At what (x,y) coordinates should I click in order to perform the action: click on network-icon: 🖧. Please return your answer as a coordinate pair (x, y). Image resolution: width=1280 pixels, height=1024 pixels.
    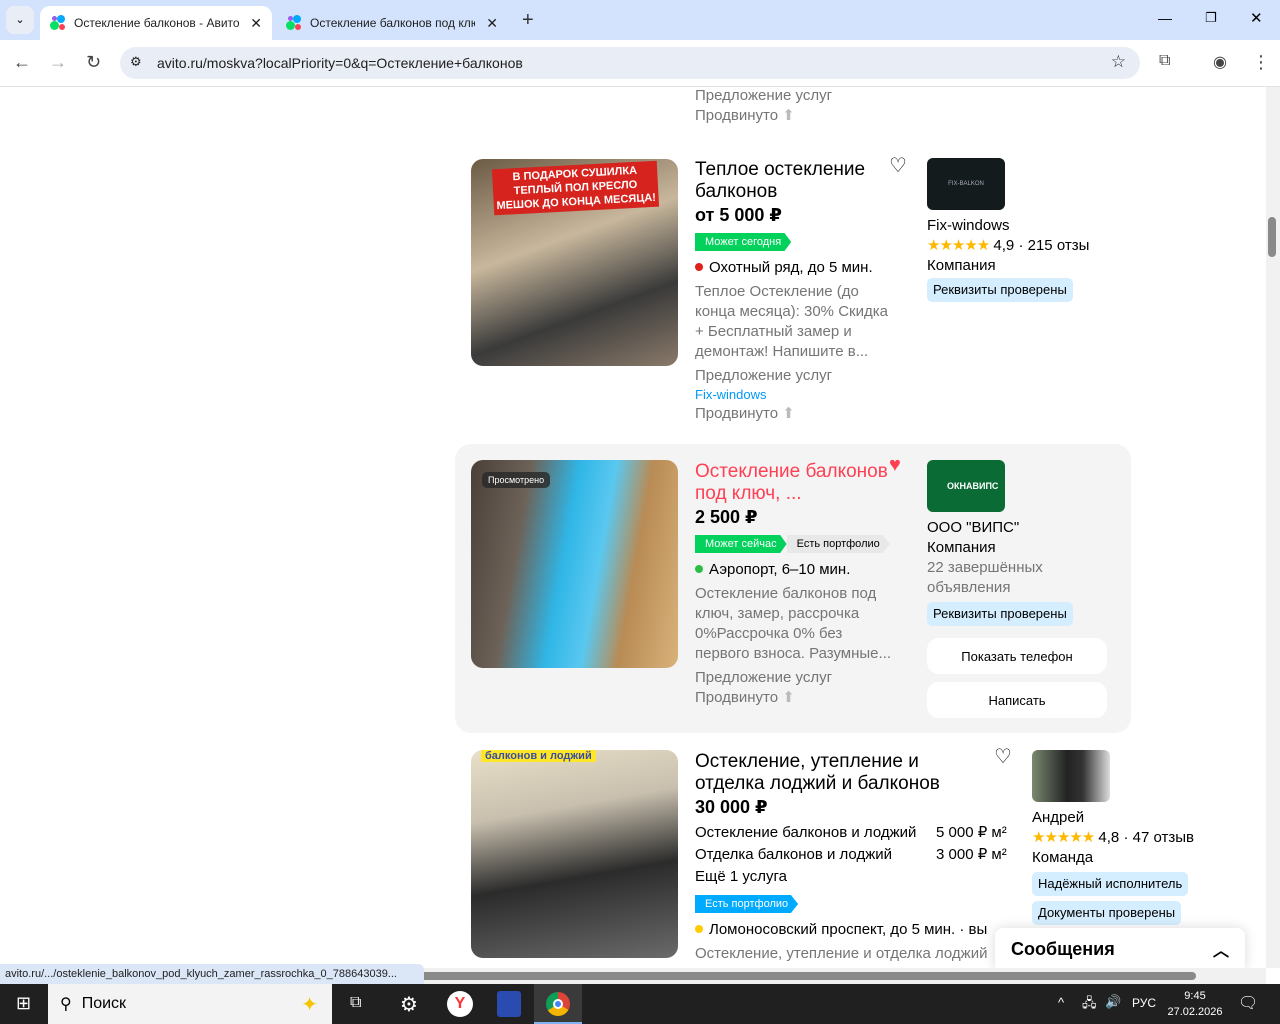
    Looking at the image, I should click on (1089, 1005).